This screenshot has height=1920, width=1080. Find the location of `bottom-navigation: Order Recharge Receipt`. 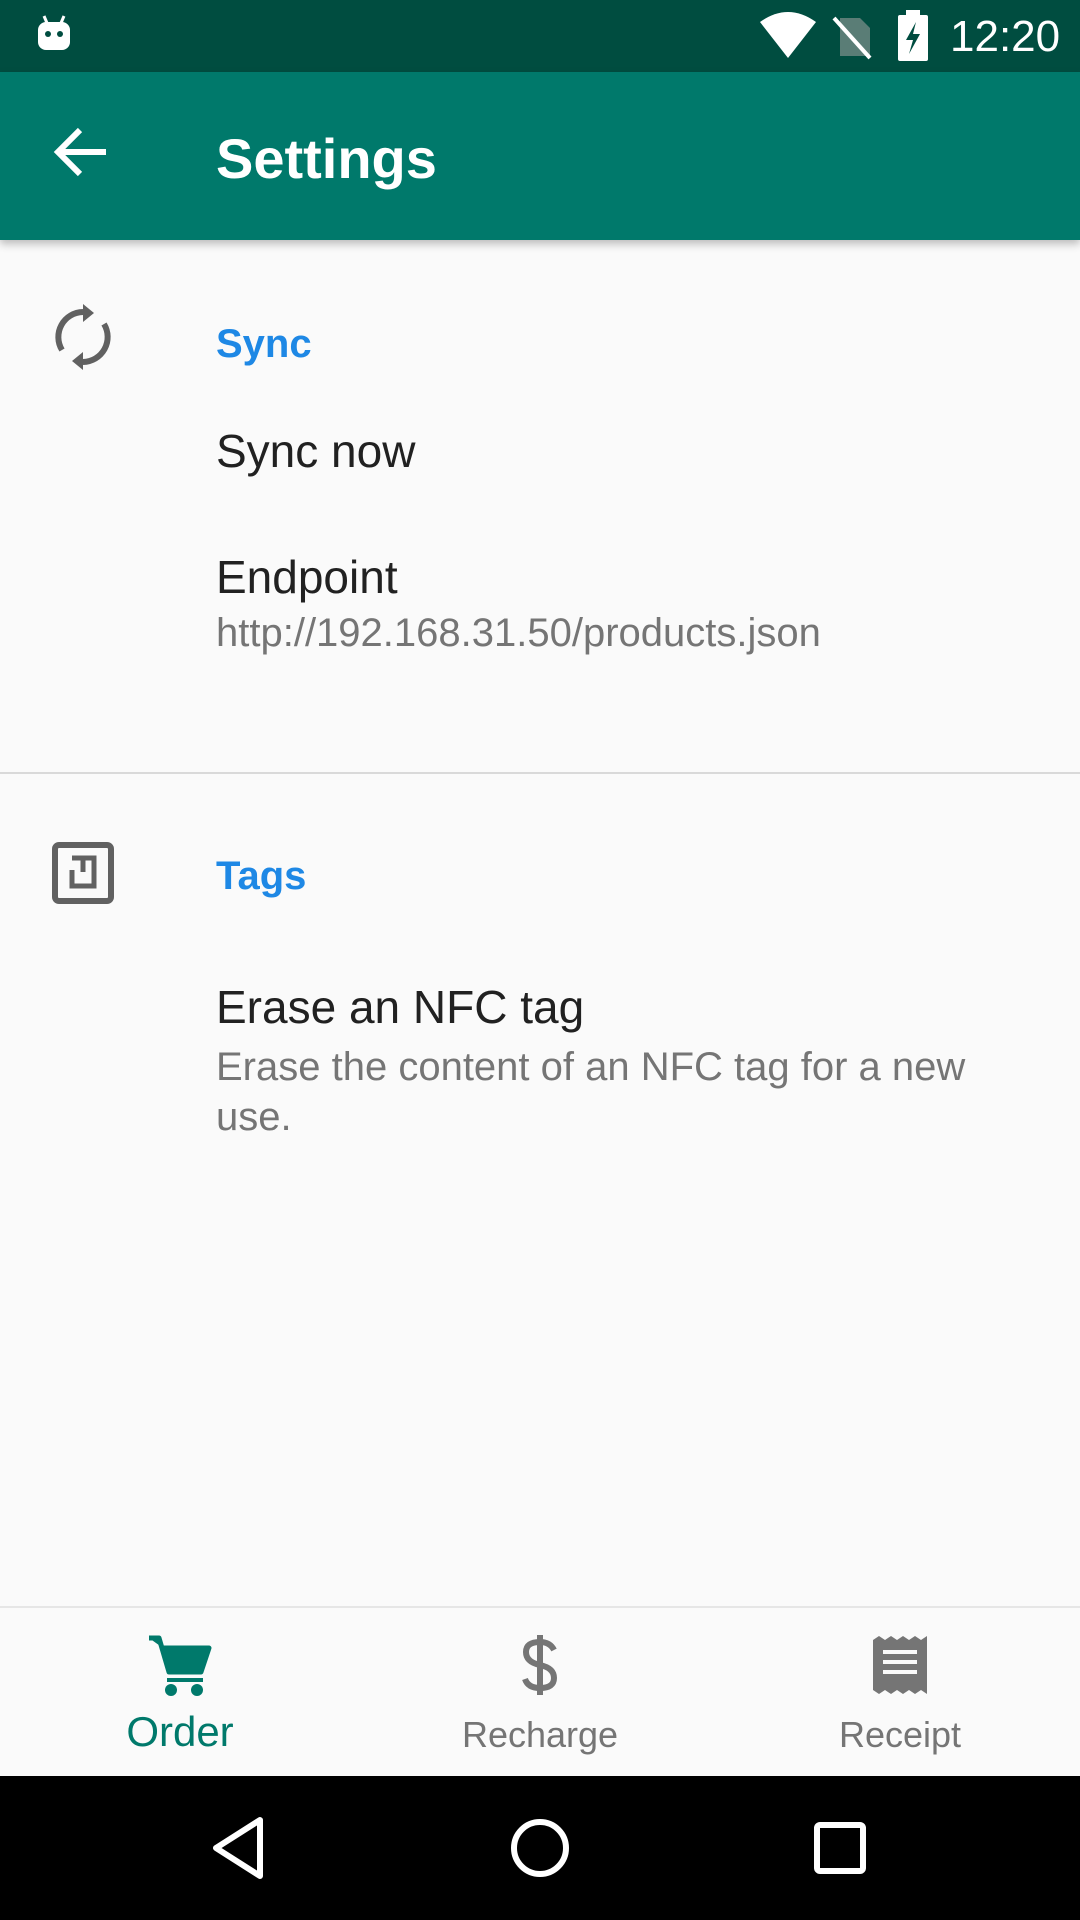

bottom-navigation: Order Recharge Receipt is located at coordinates (540, 1692).